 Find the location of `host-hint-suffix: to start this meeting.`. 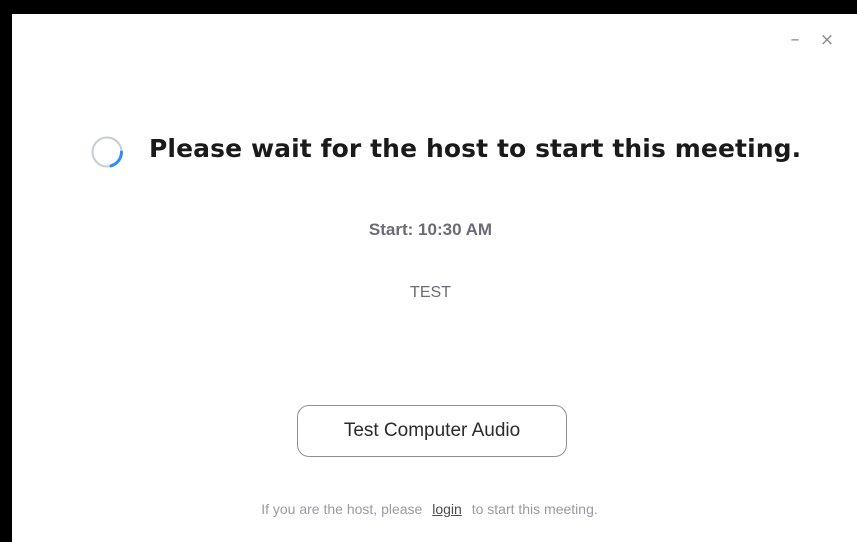

host-hint-suffix: to start this meeting. is located at coordinates (534, 509).